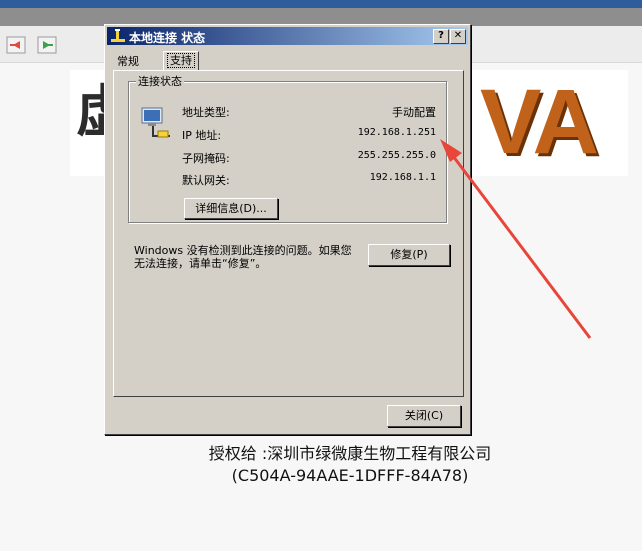 Image resolution: width=642 pixels, height=551 pixels. Describe the element at coordinates (516, 239) in the screenshot. I see `annotation-arrow` at that location.